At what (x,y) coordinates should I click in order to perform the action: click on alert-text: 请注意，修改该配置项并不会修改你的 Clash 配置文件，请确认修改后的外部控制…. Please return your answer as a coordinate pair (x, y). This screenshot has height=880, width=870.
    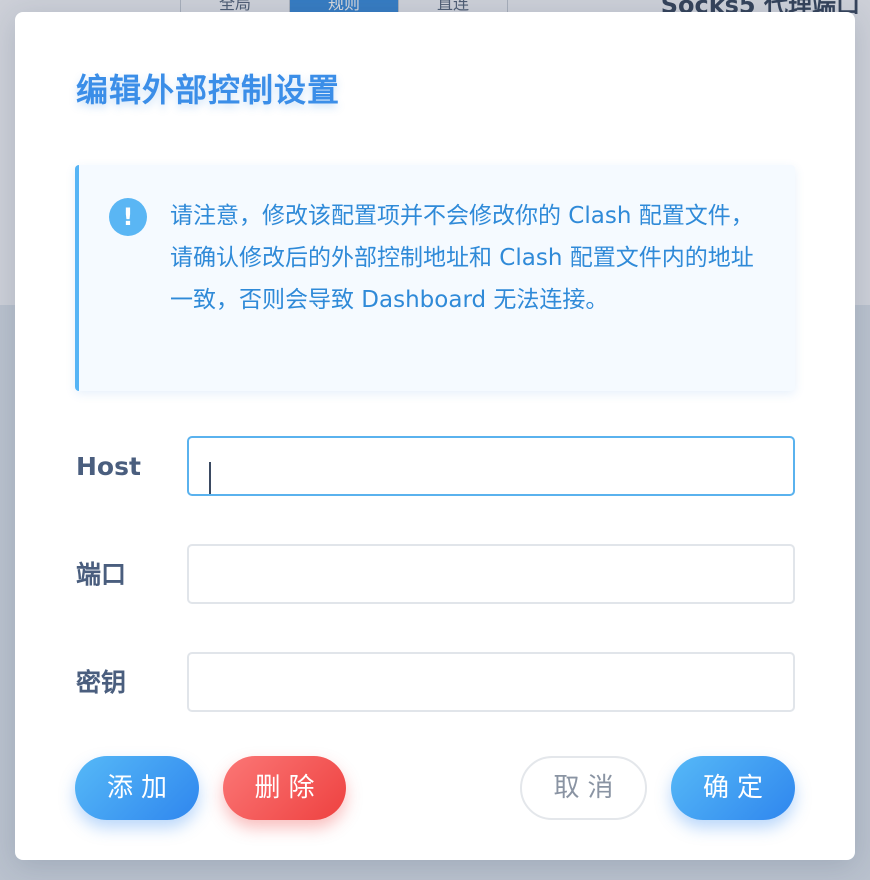
    Looking at the image, I should click on (462, 258).